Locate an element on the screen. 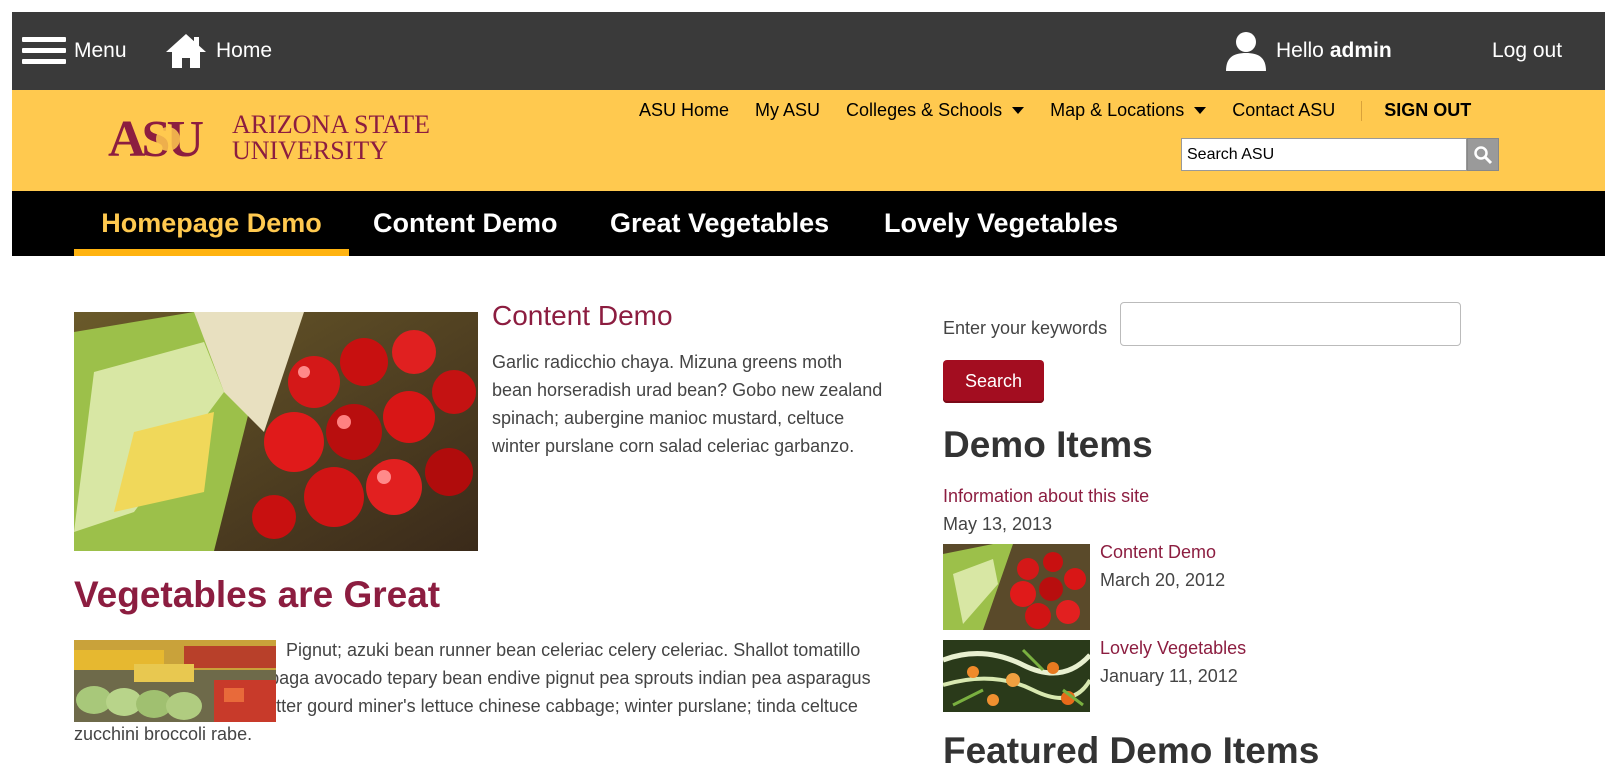 Image resolution: width=1605 pixels, height=784 pixels. keywords-label: Enter your keywords is located at coordinates (1025, 328).